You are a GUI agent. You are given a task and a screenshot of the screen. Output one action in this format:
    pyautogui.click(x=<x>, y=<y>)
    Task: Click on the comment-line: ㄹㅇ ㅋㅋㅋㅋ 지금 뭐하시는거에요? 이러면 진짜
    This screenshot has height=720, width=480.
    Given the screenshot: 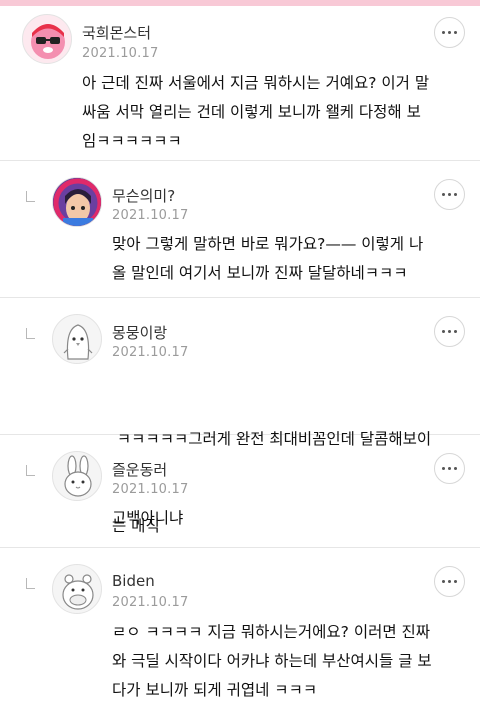 What is the action you would take?
    pyautogui.click(x=271, y=632)
    